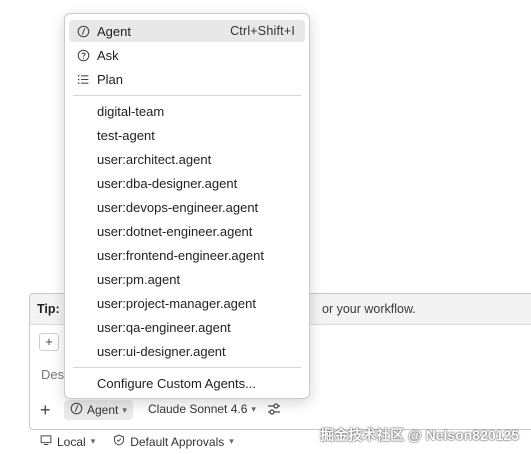 Image resolution: width=531 pixels, height=454 pixels. Describe the element at coordinates (187, 55) in the screenshot. I see `menu-item-ask: Ask` at that location.